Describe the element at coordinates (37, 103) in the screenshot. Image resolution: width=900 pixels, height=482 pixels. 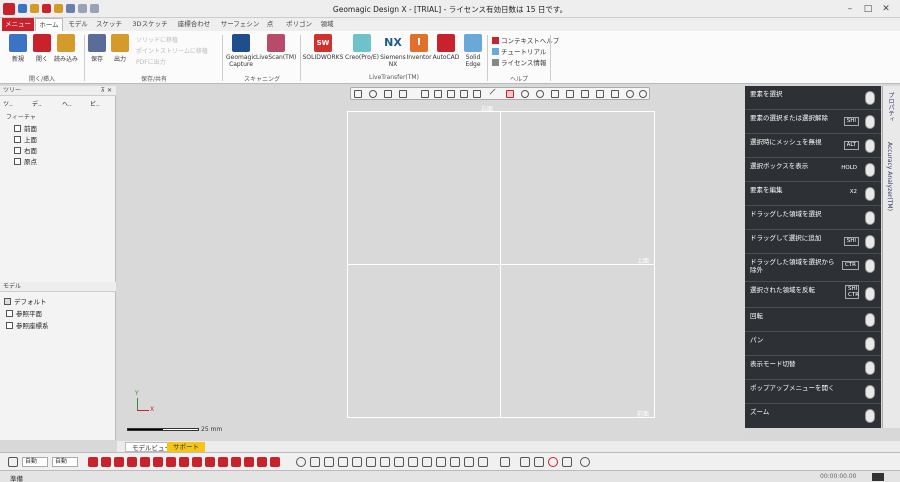
I see `tree-tab-display: デ..` at that location.